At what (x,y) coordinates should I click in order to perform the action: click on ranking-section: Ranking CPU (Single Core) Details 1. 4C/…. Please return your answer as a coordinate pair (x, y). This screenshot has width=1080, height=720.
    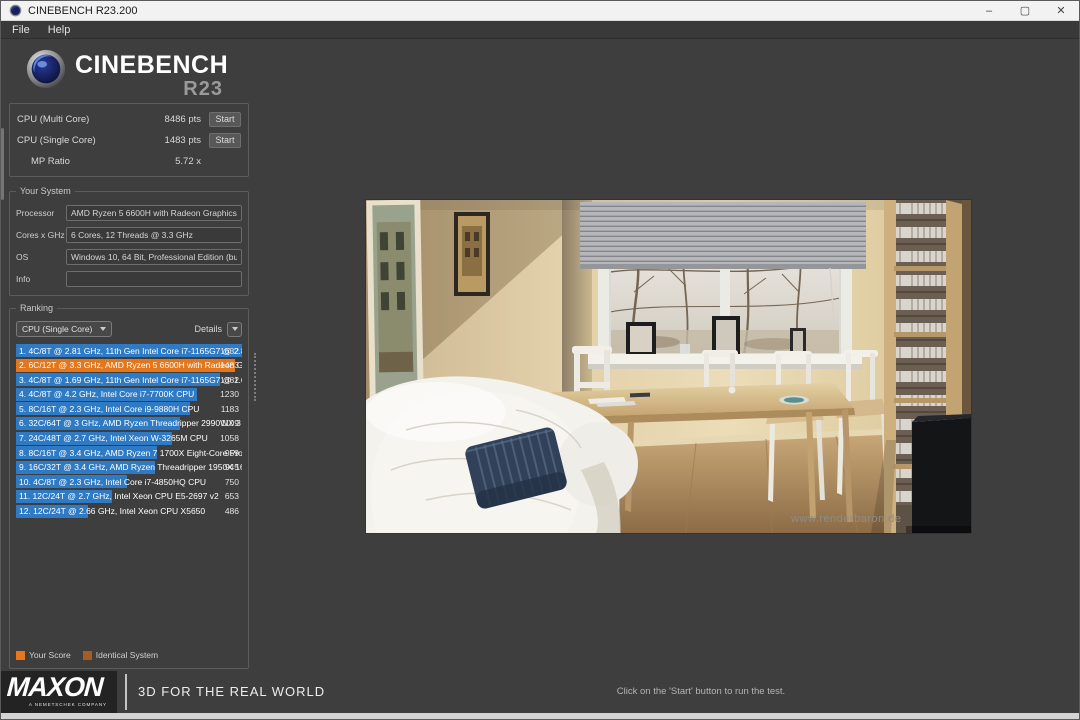
    Looking at the image, I should click on (129, 486).